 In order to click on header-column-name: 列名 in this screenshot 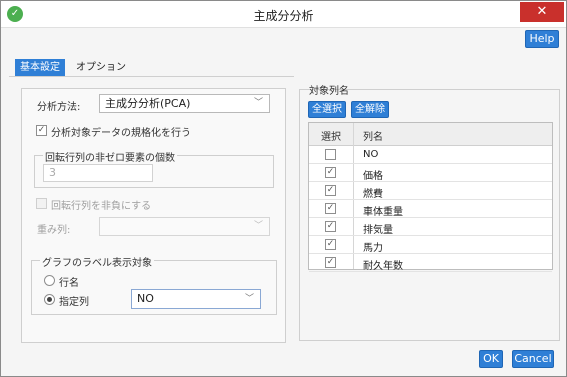, I will do `click(373, 137)`.